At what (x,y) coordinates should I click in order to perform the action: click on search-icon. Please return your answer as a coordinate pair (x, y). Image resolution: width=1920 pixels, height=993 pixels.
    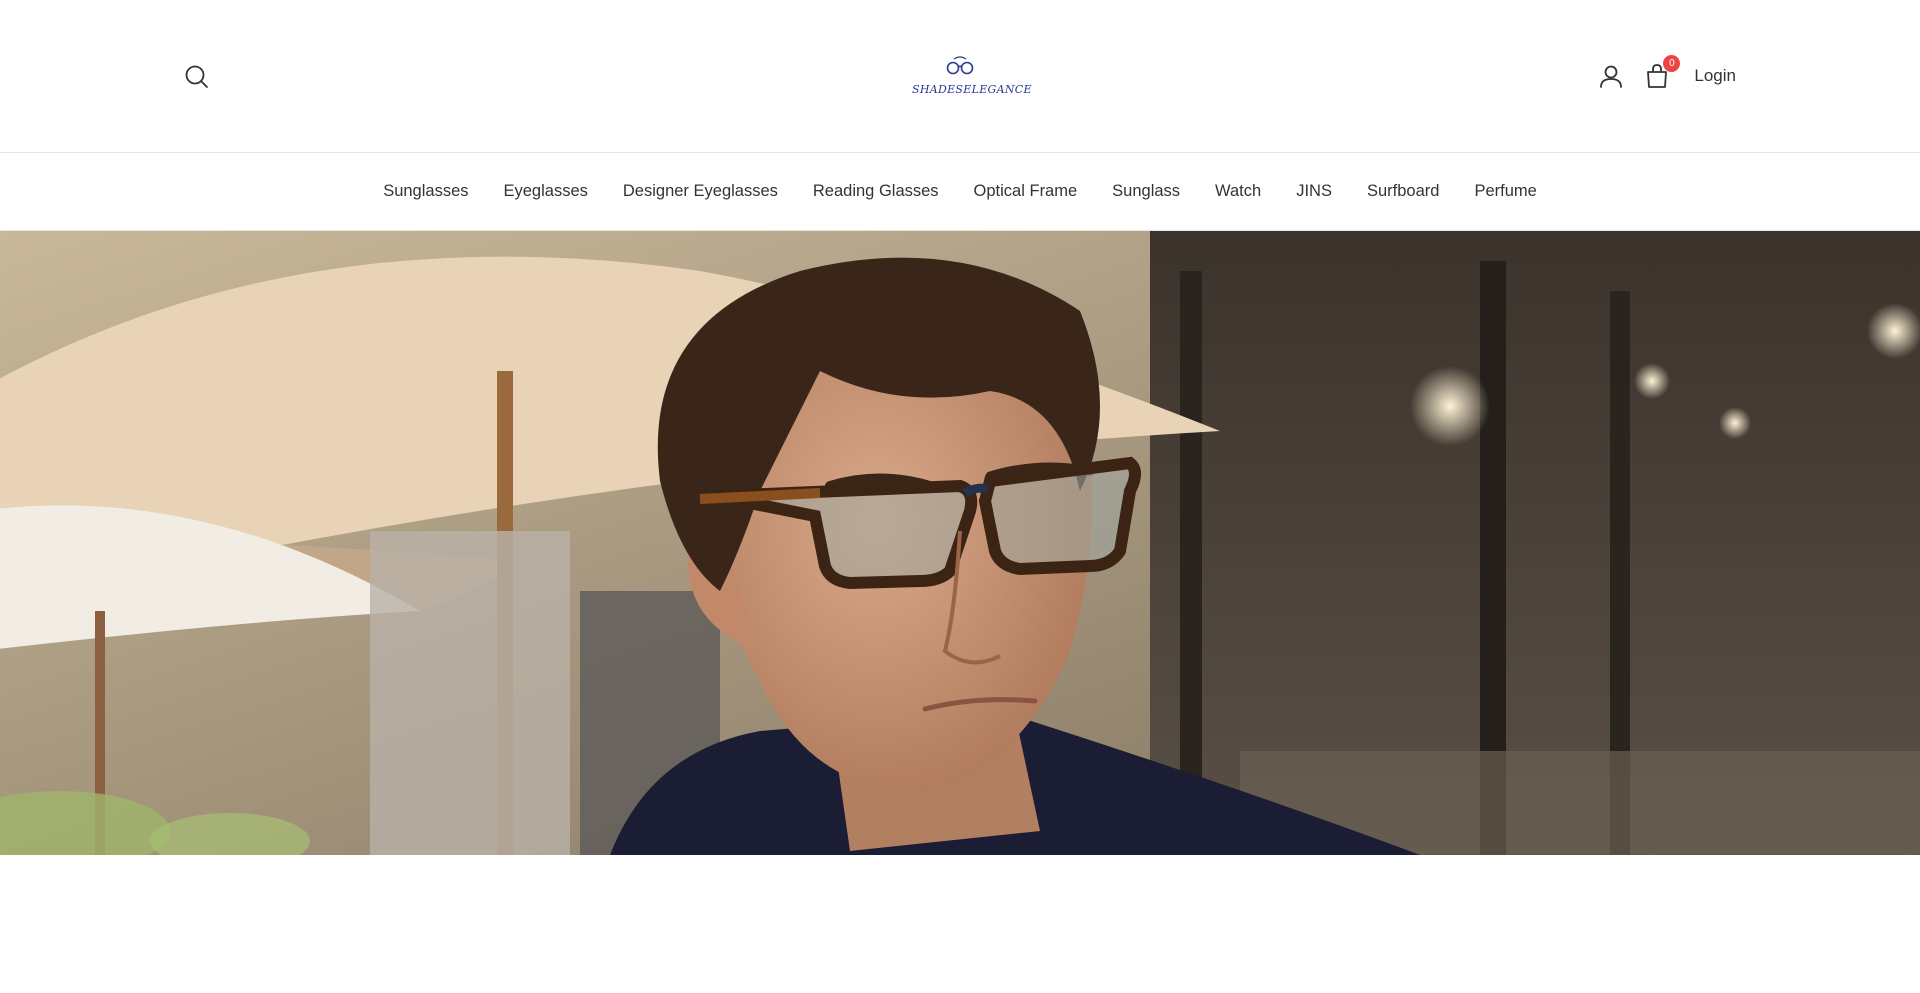
    Looking at the image, I should click on (197, 77).